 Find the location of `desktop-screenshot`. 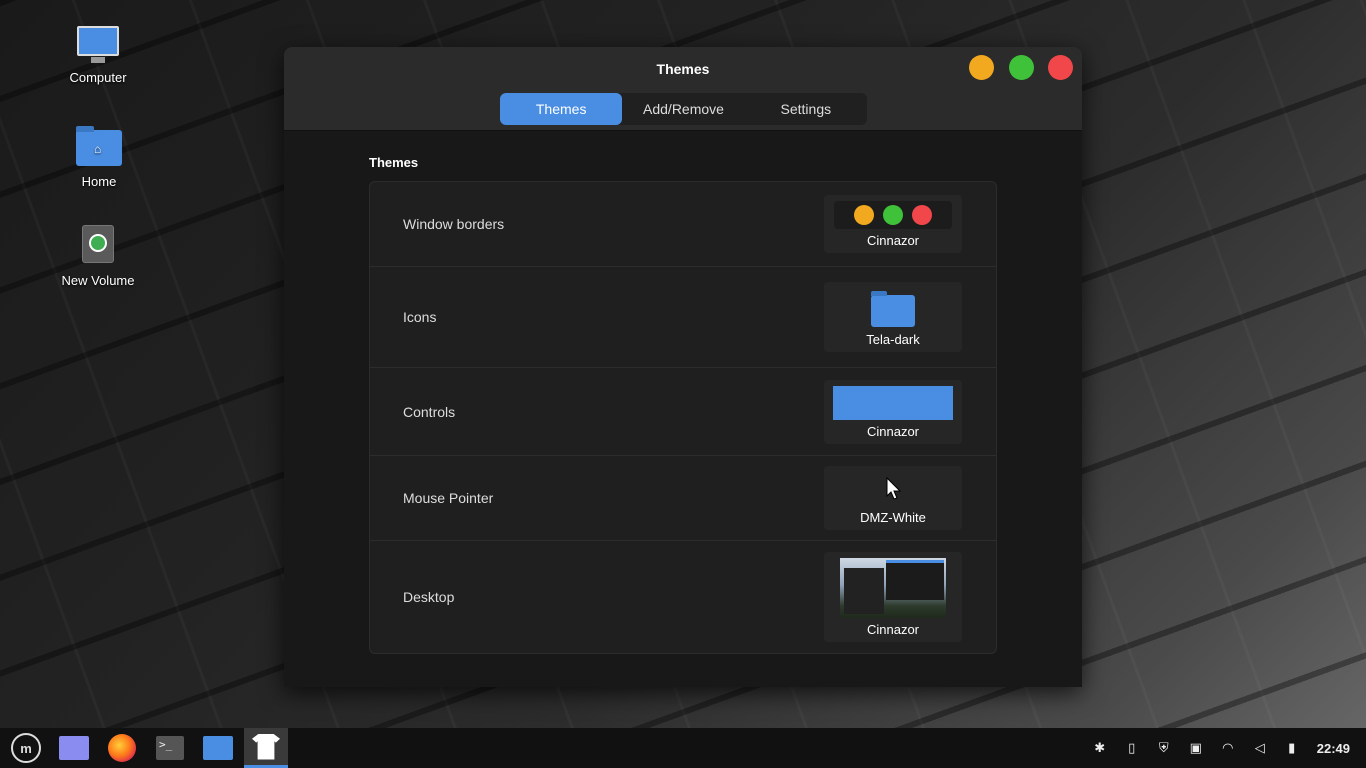

desktop-screenshot is located at coordinates (893, 588).